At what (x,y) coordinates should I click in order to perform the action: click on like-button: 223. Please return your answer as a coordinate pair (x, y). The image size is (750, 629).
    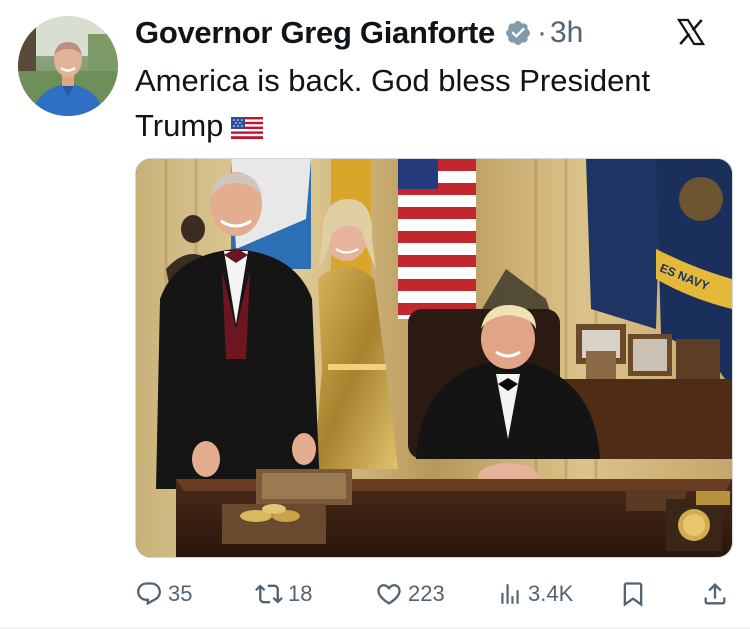
    Looking at the image, I should click on (410, 594).